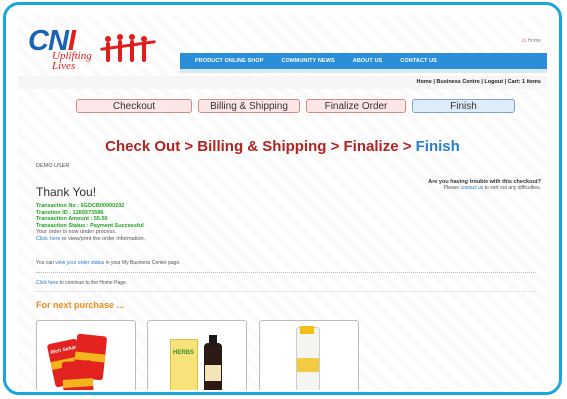  Describe the element at coordinates (184, 364) in the screenshot. I see `product-image: HERBS` at that location.